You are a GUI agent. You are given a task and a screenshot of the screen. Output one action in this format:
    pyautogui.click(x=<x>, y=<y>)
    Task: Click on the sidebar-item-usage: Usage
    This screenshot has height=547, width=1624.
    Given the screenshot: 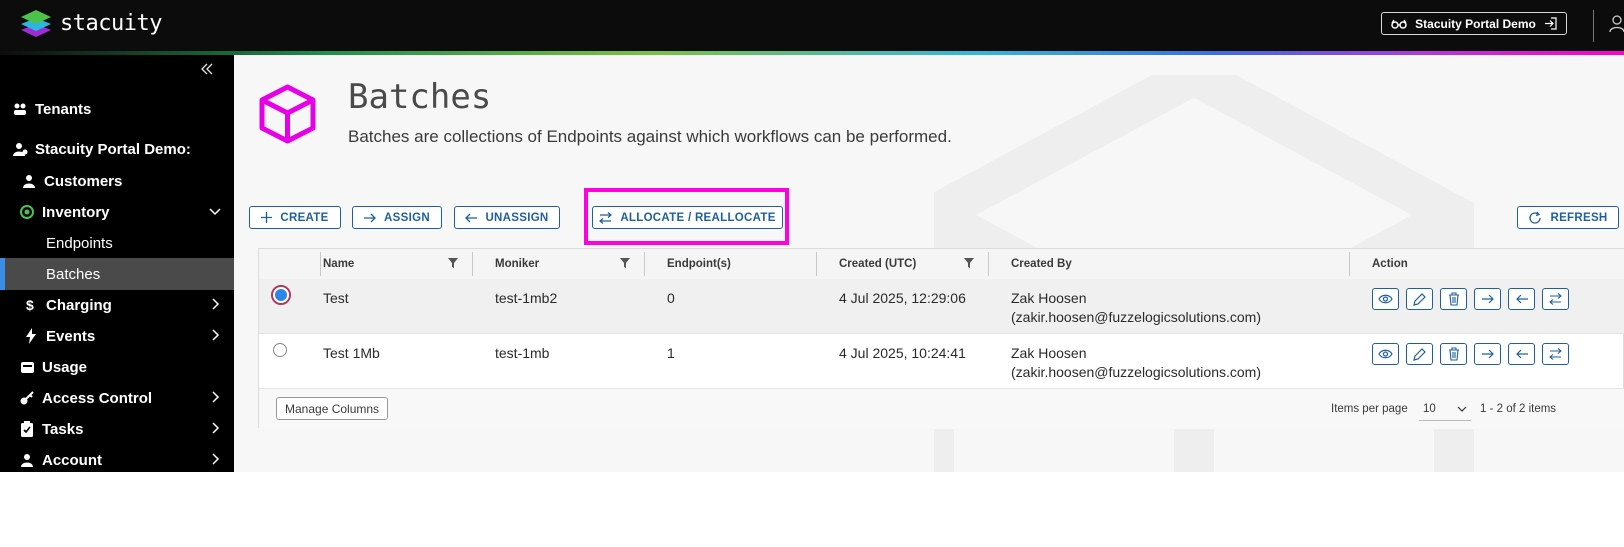 What is the action you would take?
    pyautogui.click(x=117, y=367)
    